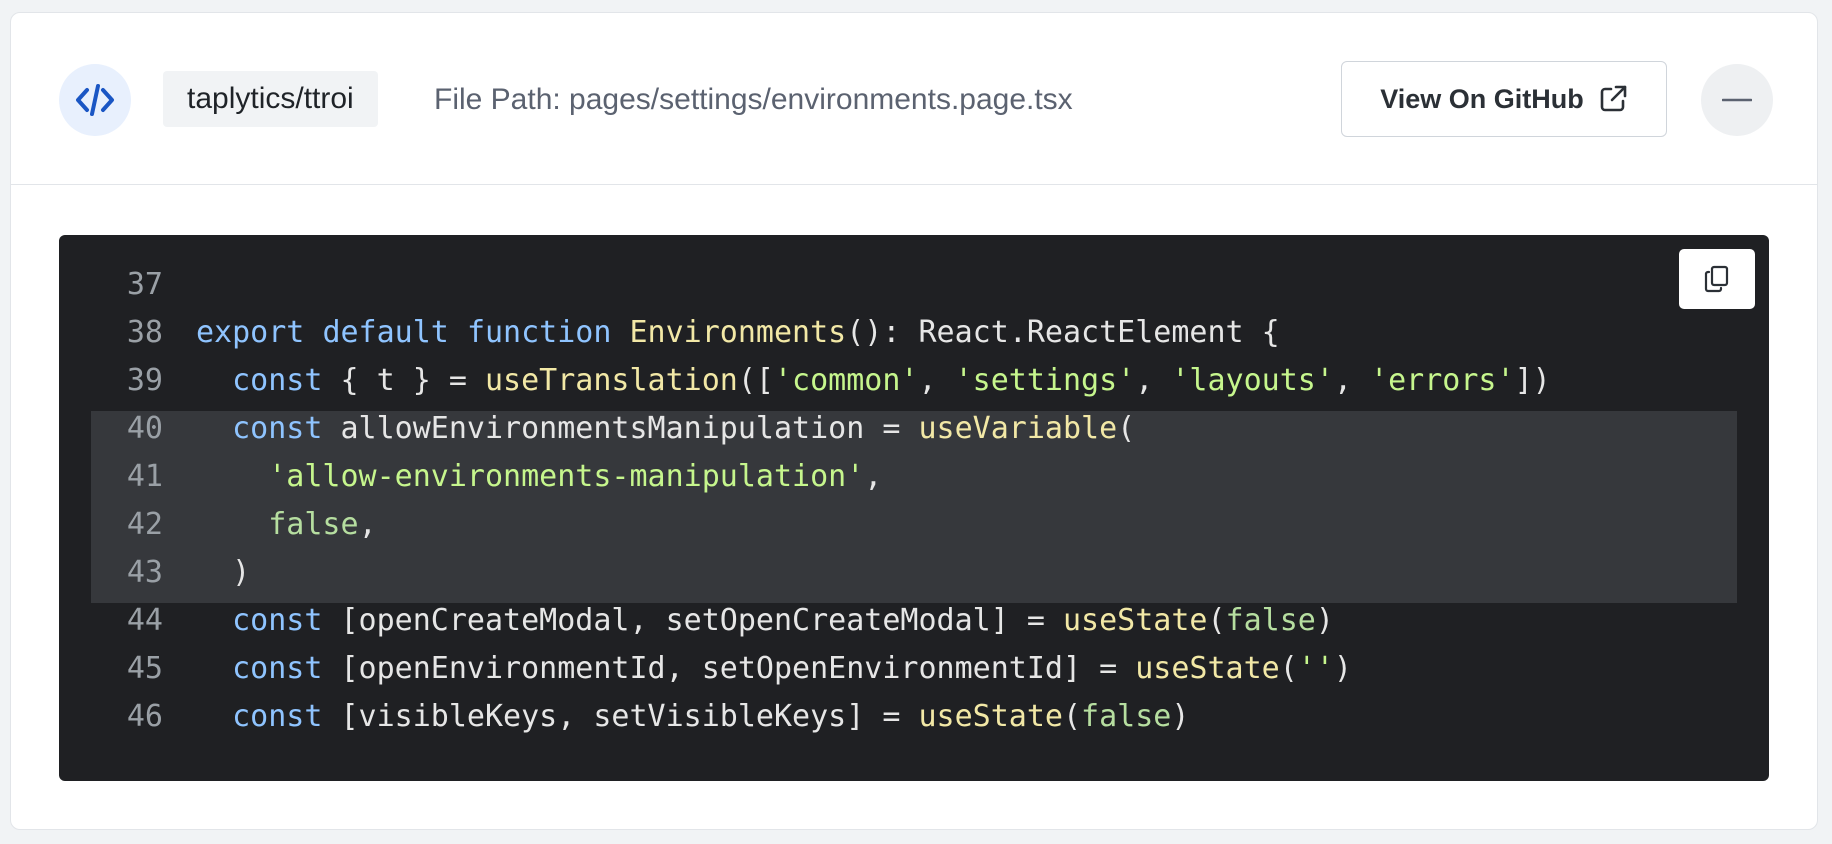  I want to click on line-number: 41, so click(144, 476).